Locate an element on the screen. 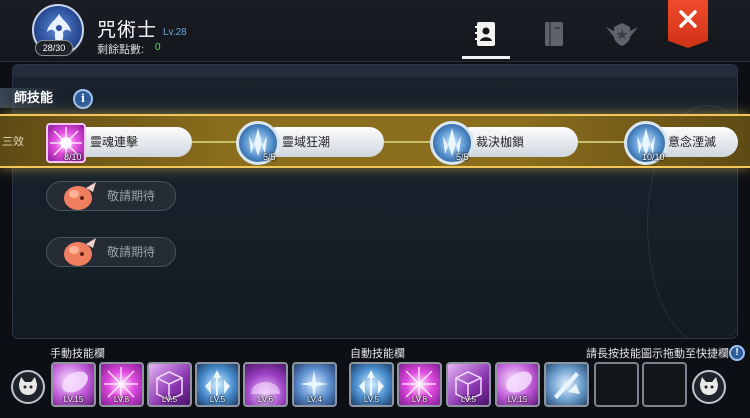 This screenshot has height=418, width=750. skill-name: 裁決枷鎖 is located at coordinates (500, 142).